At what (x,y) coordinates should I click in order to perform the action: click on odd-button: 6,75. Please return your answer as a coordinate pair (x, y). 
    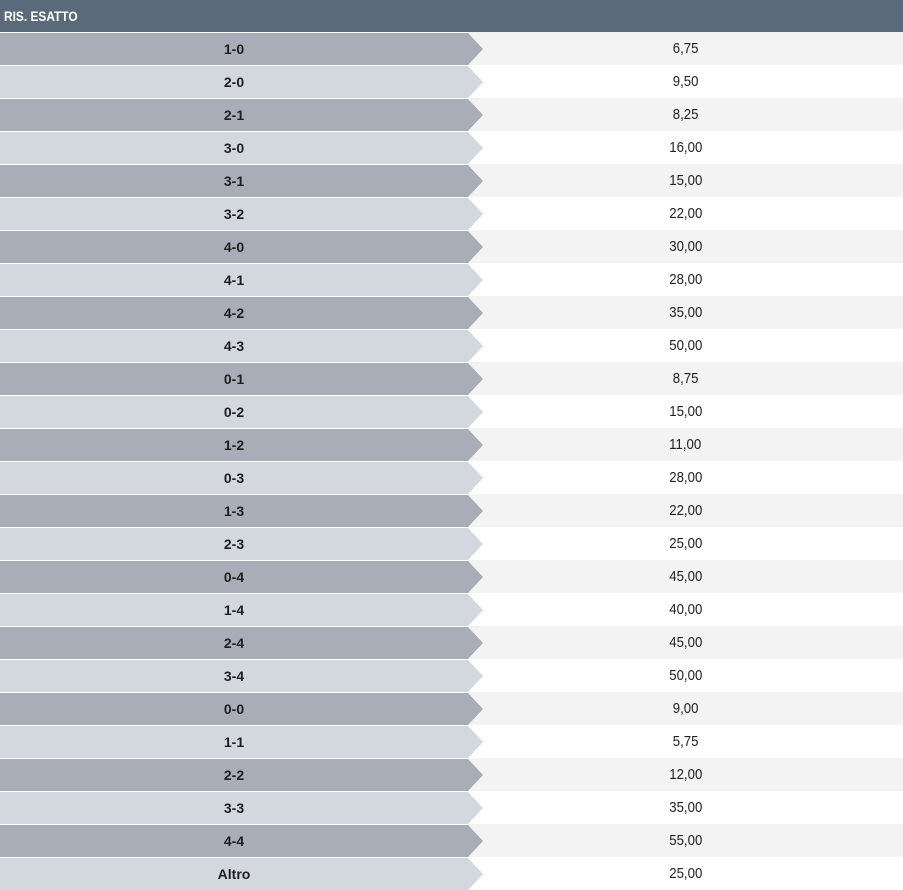
    Looking at the image, I should click on (685, 48).